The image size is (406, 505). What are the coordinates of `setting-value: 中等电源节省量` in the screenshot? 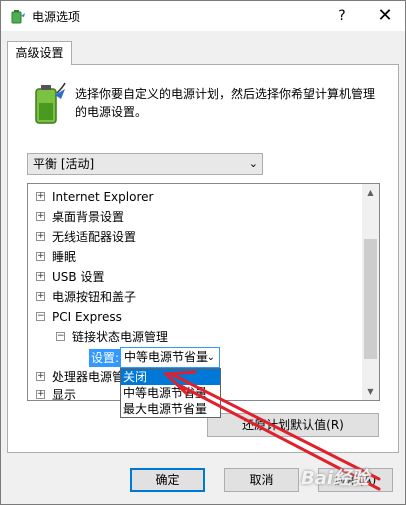 It's located at (166, 357).